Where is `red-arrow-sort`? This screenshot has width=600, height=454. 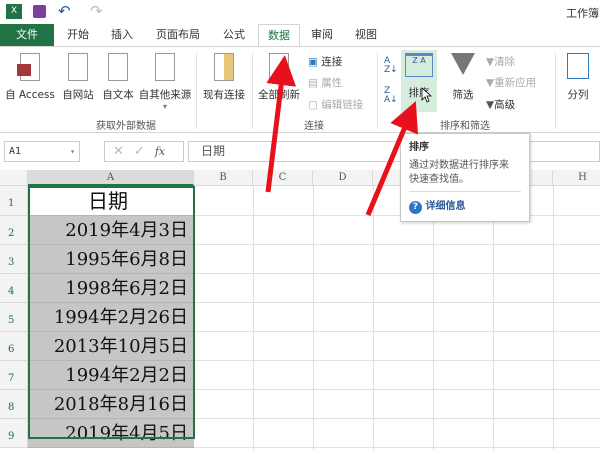
red-arrow-sort is located at coordinates (392, 158).